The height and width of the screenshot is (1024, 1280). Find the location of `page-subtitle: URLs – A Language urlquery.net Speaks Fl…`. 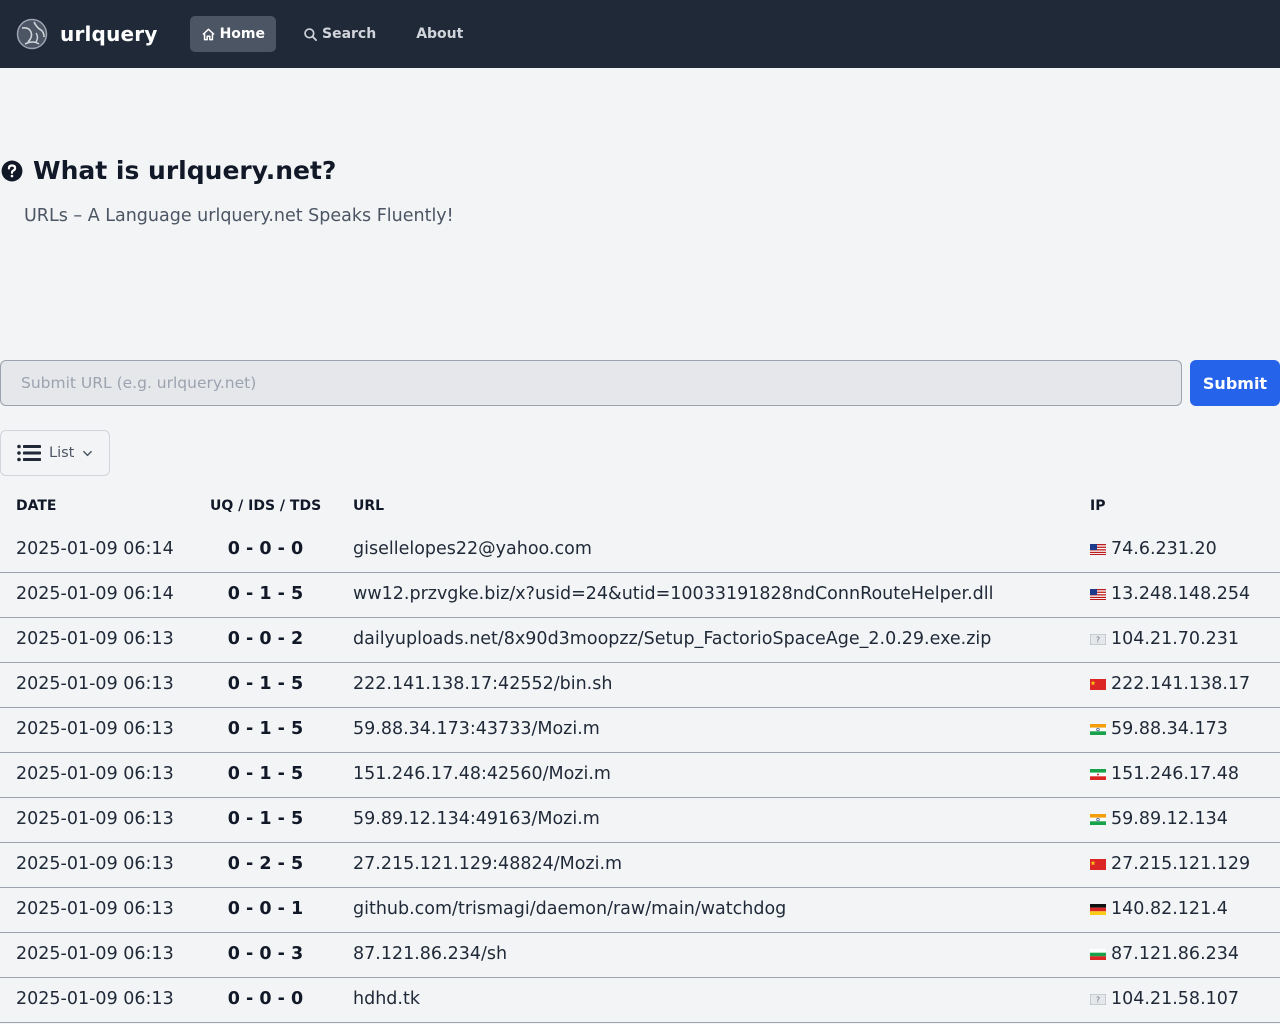

page-subtitle: URLs – A Language urlquery.net Speaks Fl… is located at coordinates (239, 216).